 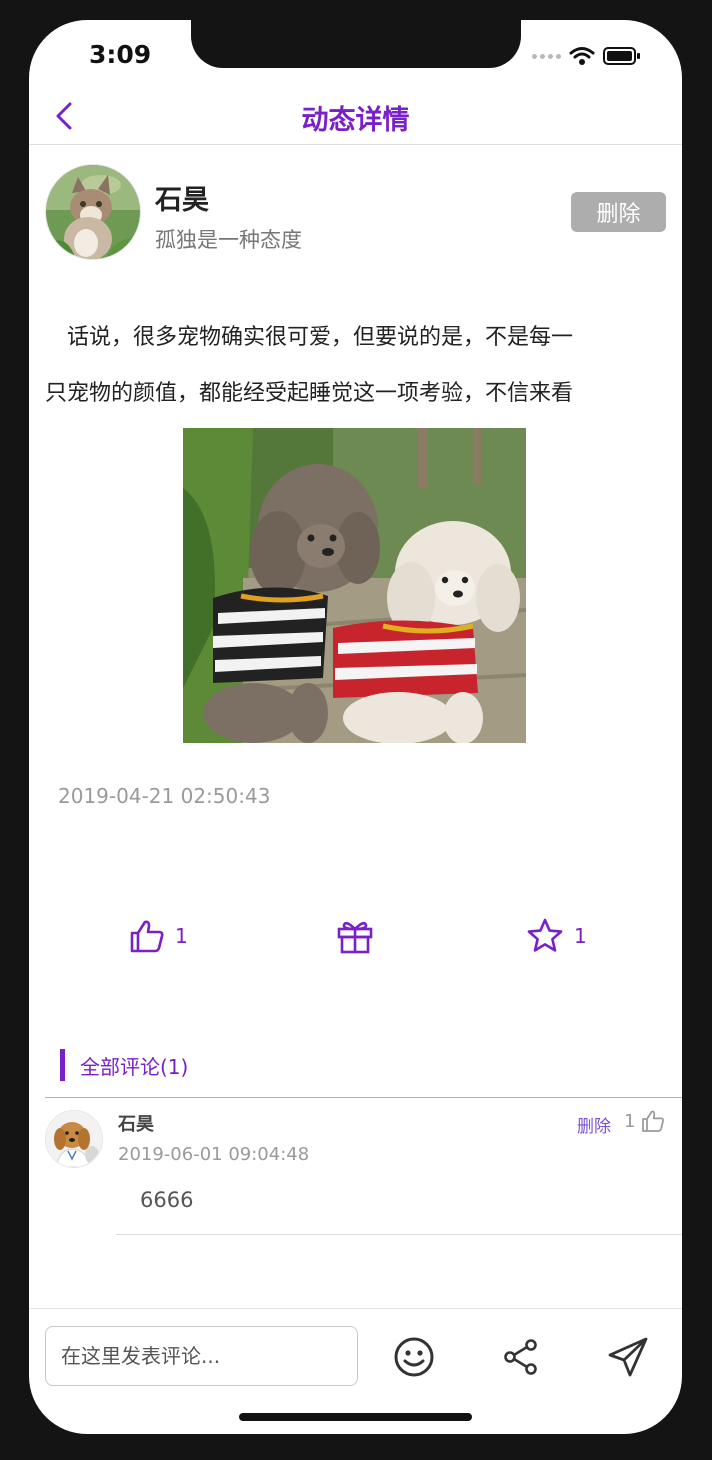 I want to click on gift-button, so click(x=355, y=936).